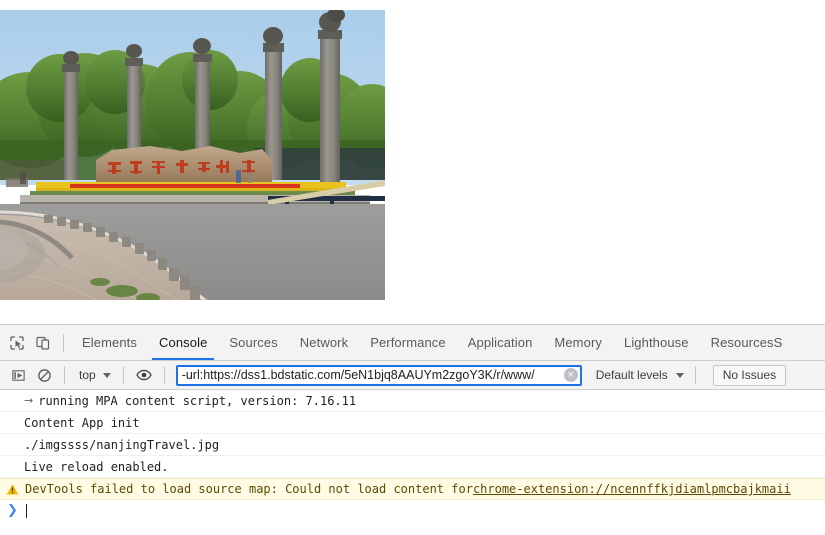  Describe the element at coordinates (63, 342) in the screenshot. I see `tabbar-divider` at that location.